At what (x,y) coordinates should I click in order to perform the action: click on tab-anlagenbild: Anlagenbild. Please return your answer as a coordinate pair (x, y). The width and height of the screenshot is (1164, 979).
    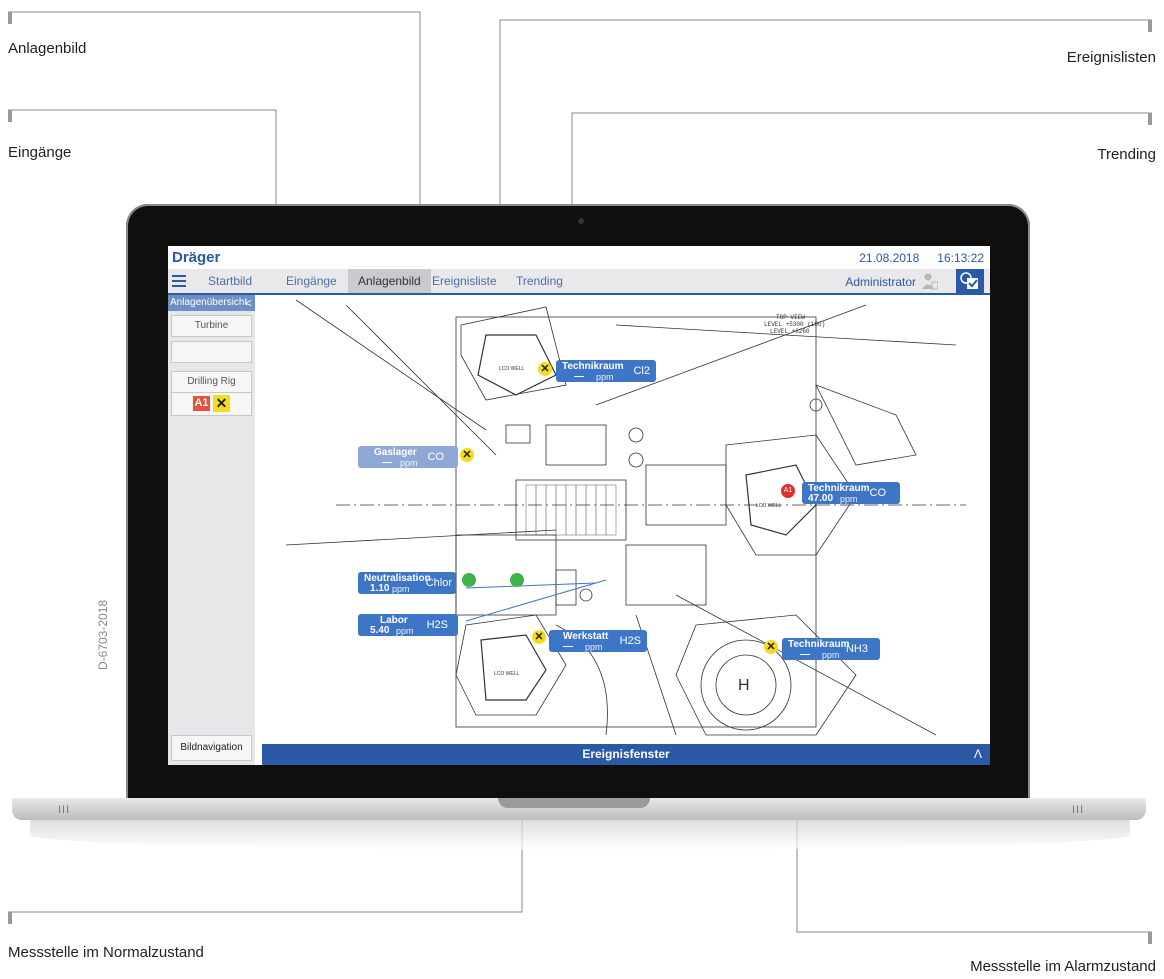
    Looking at the image, I should click on (389, 281).